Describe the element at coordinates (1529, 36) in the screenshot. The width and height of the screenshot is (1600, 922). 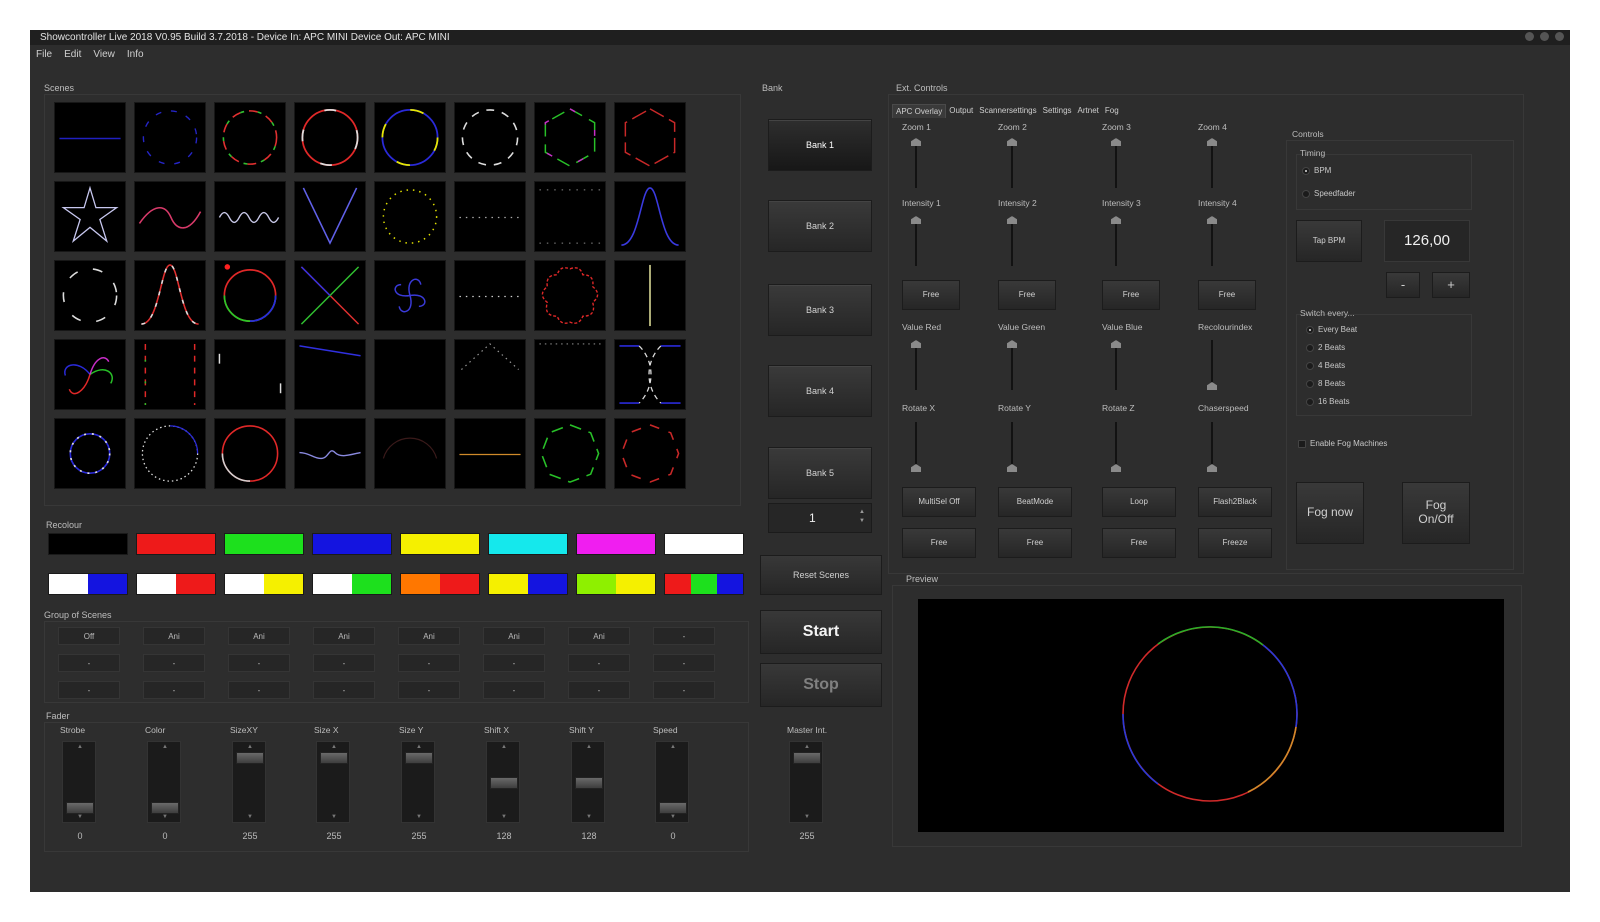
I see `minimize-icon` at that location.